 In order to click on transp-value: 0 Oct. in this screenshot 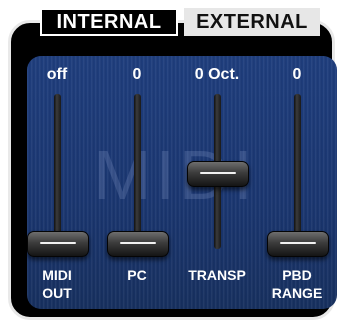, I will do `click(217, 74)`.